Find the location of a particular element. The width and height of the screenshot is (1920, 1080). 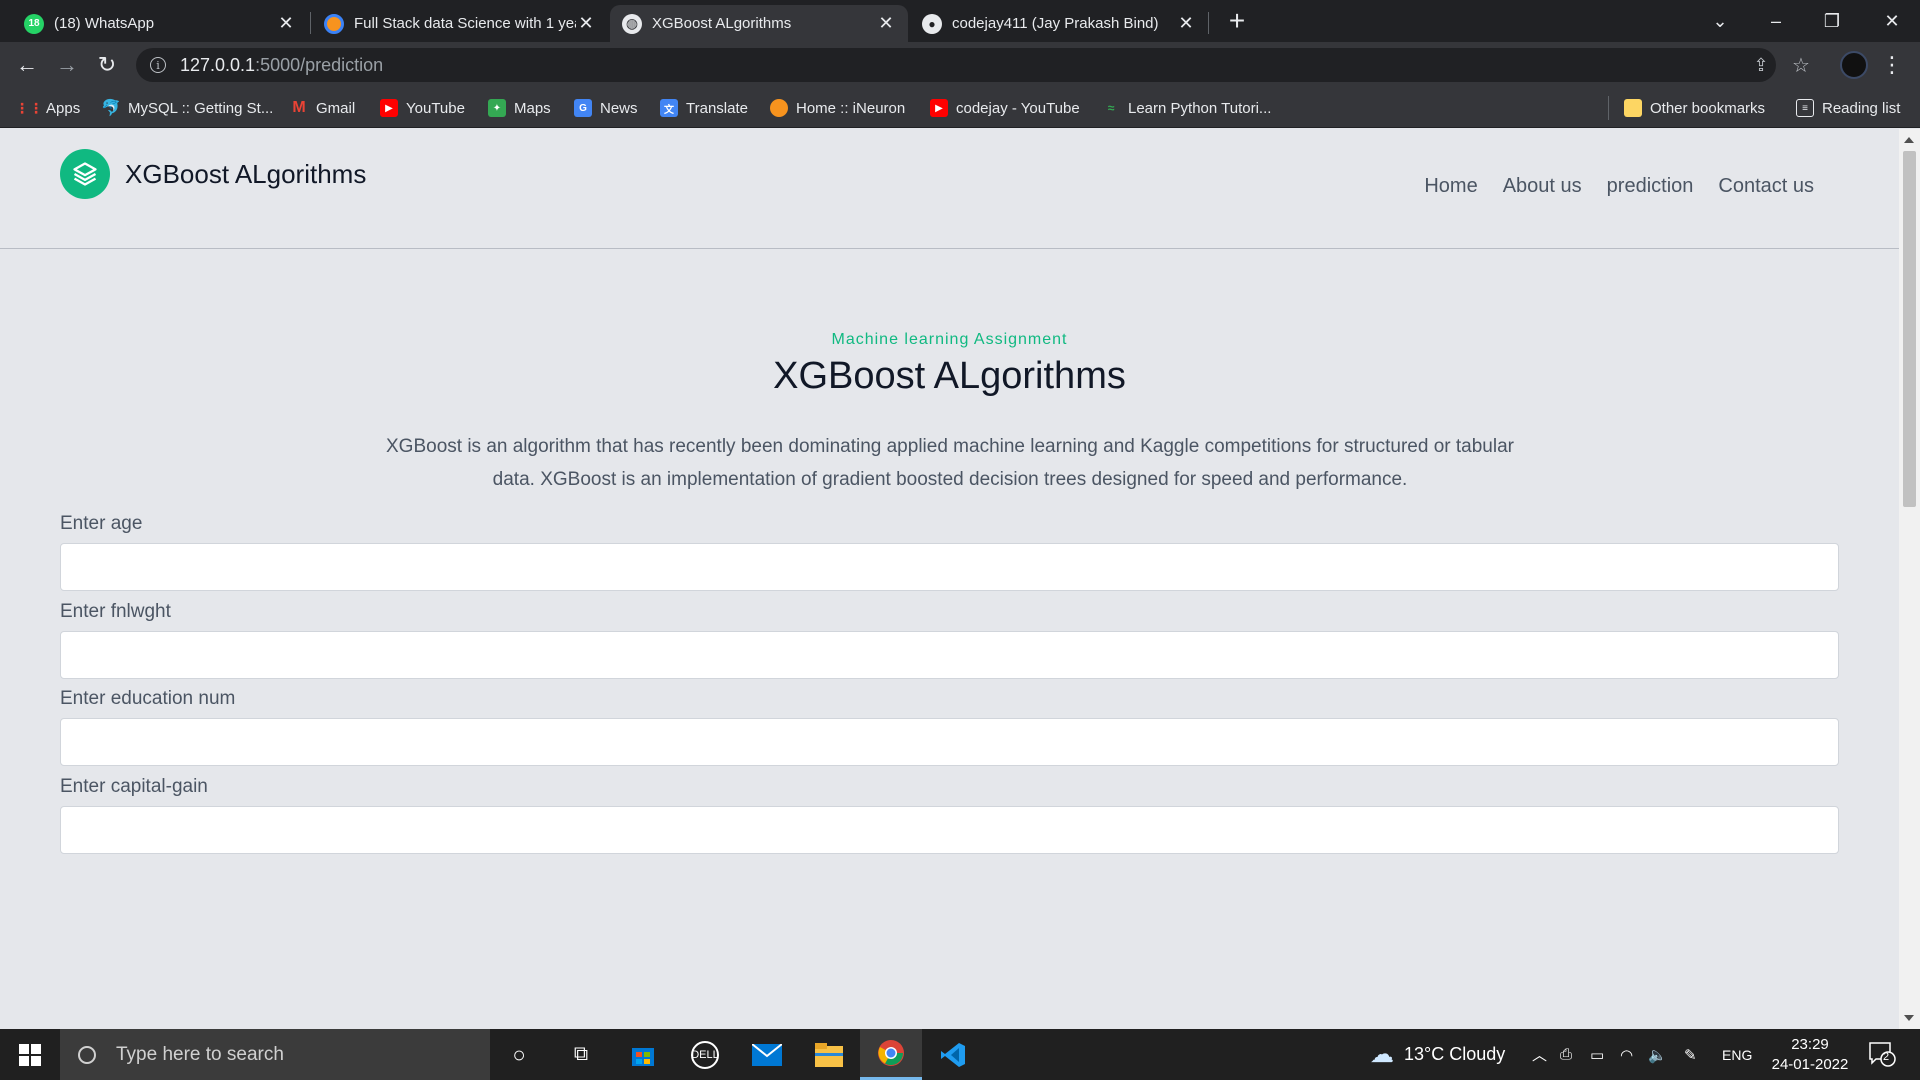

tab-ineuron: Full Stack data Science with 1 yea ✕ is located at coordinates (460, 23).